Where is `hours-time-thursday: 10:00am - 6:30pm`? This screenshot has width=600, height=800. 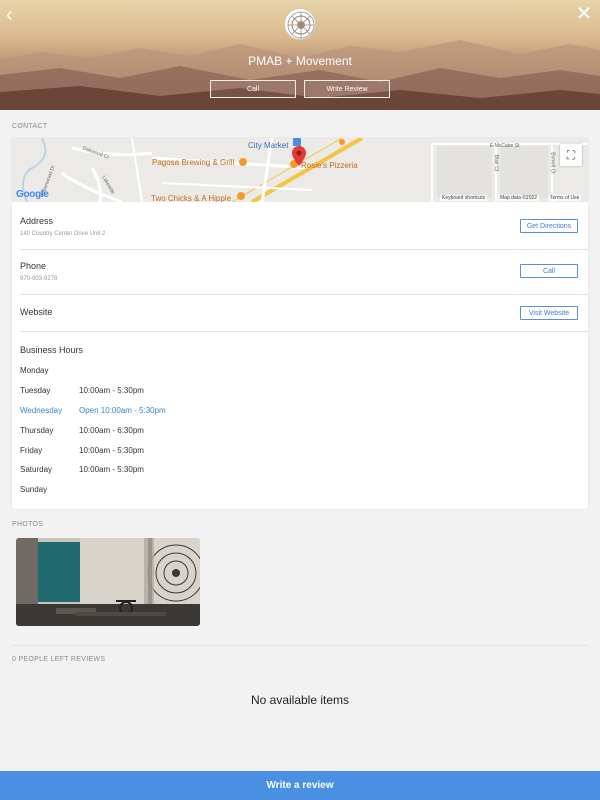
hours-time-thursday: 10:00am - 6:30pm is located at coordinates (111, 430).